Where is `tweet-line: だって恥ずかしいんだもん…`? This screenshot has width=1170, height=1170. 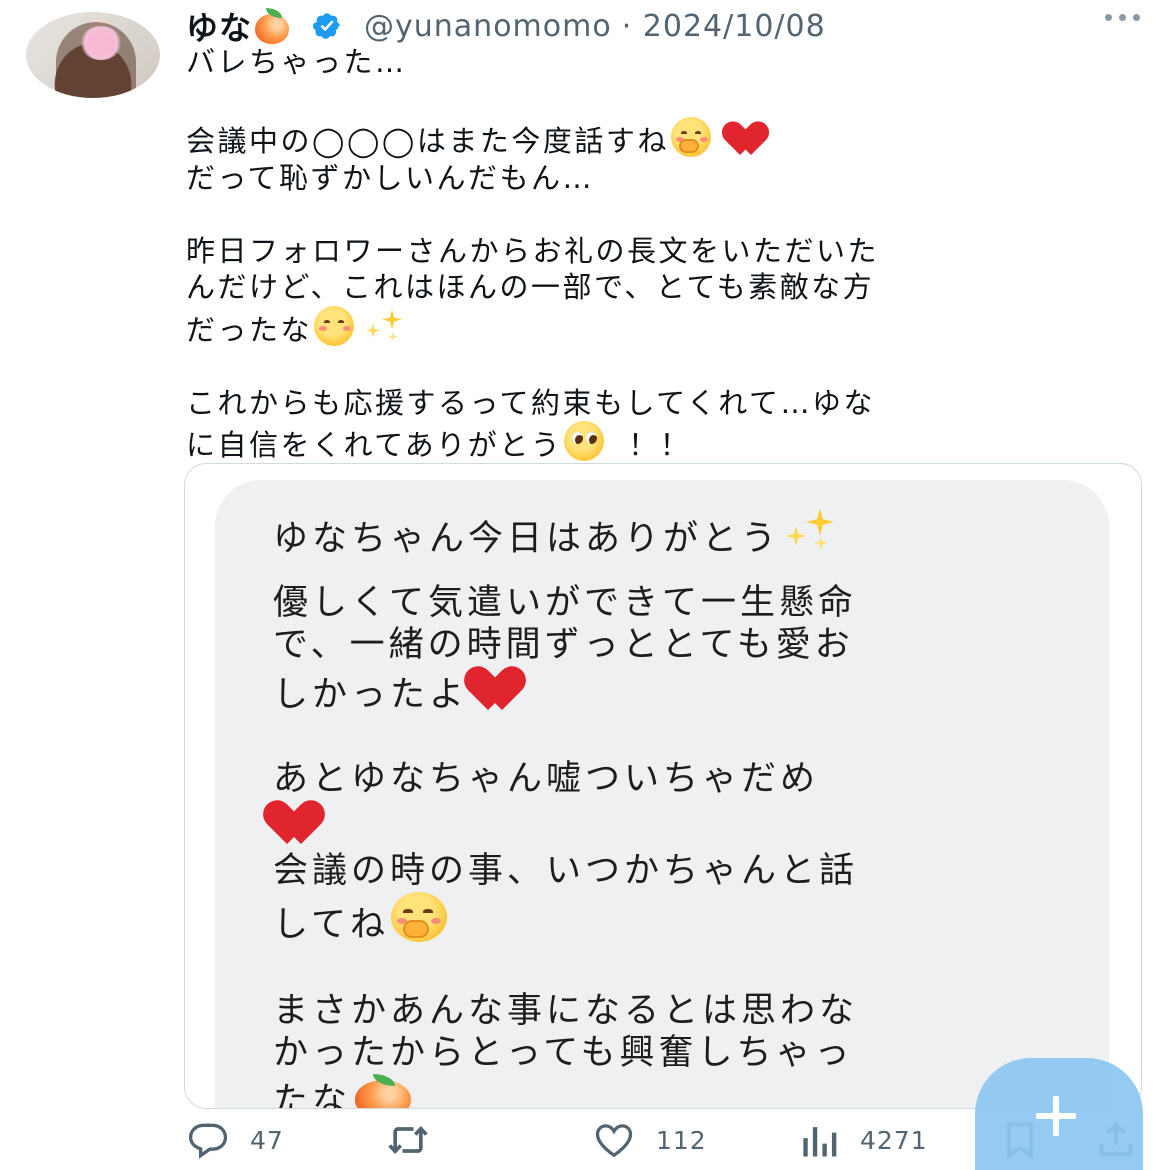 tweet-line: だって恥ずかしいんだもん… is located at coordinates (390, 177).